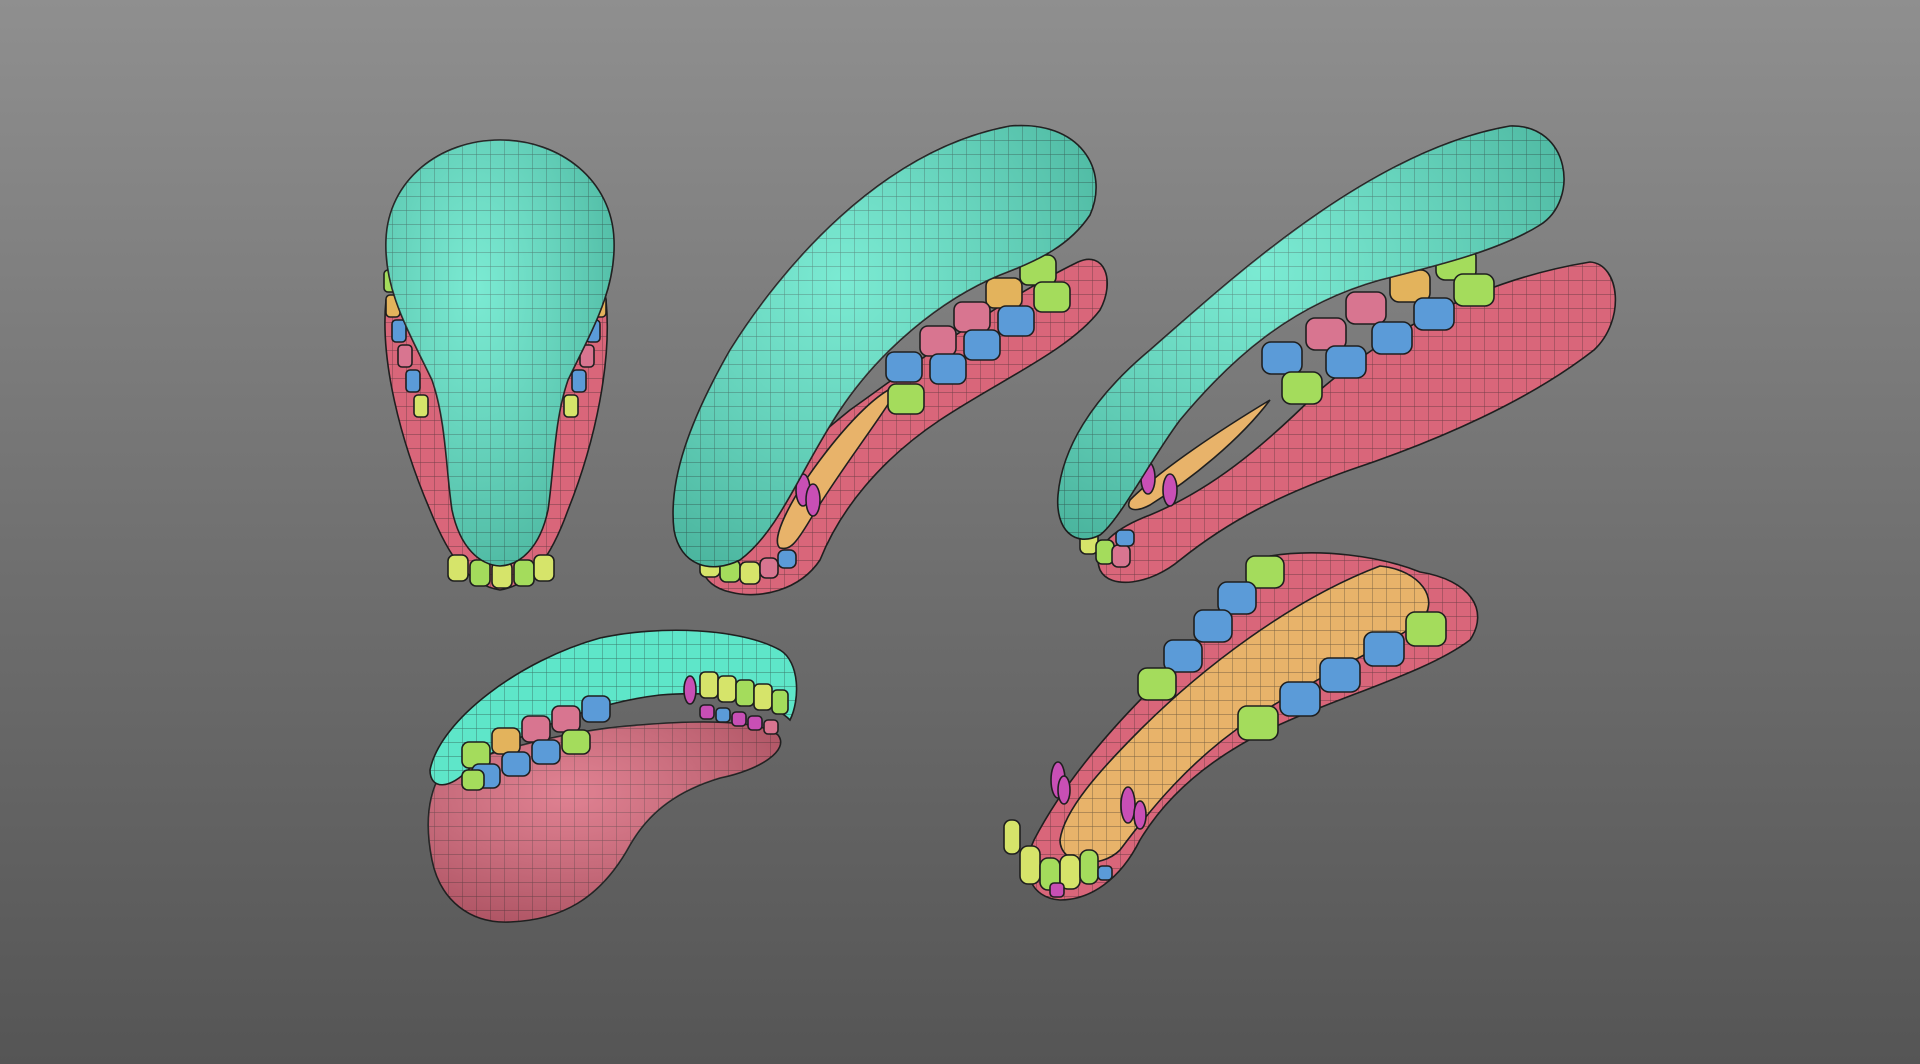  What do you see at coordinates (612, 776) in the screenshot?
I see `view-open-mouth` at bounding box center [612, 776].